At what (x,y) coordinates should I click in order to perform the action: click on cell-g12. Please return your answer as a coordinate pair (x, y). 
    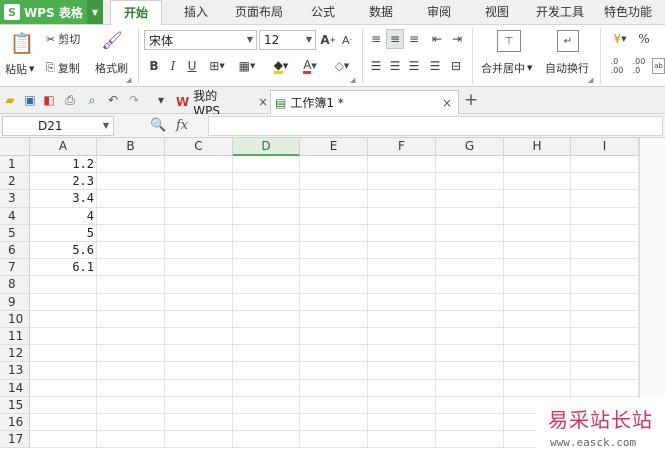
    Looking at the image, I should click on (470, 354).